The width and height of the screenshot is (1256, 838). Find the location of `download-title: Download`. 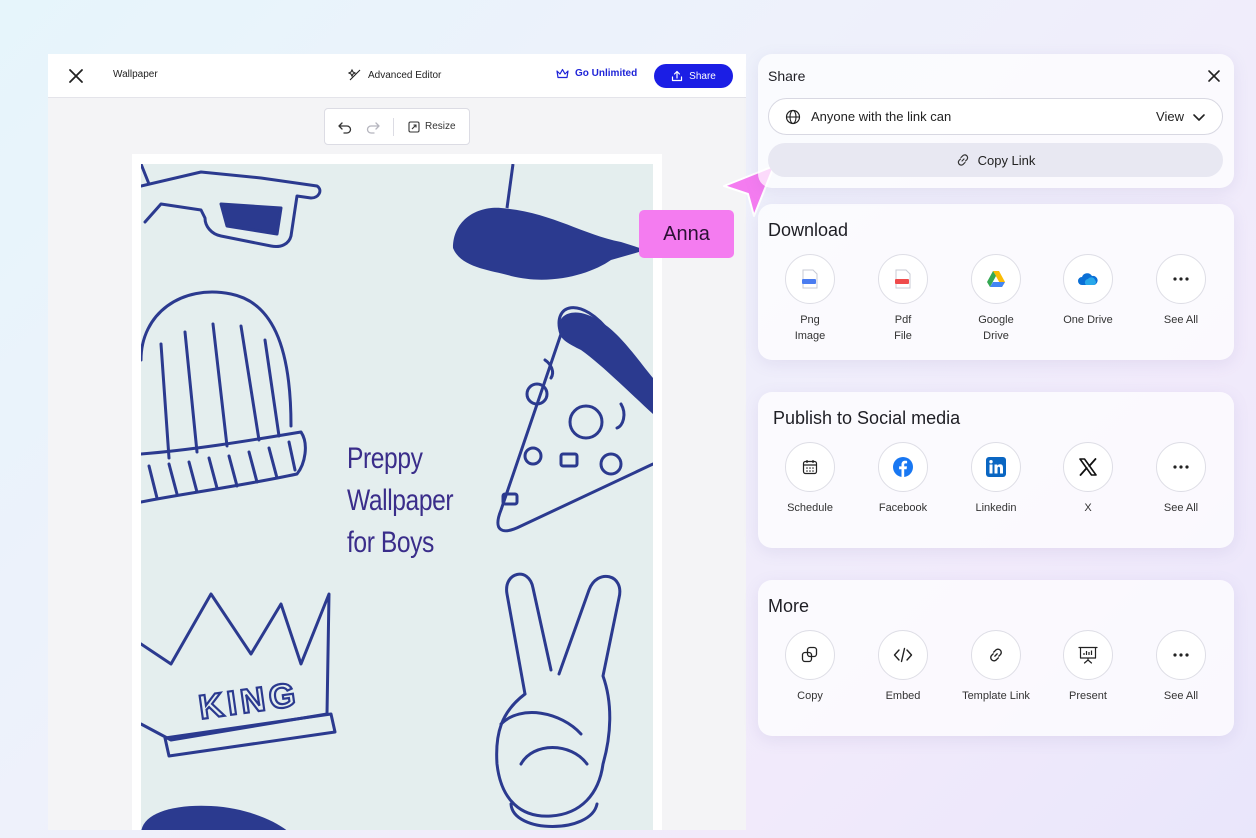

download-title: Download is located at coordinates (808, 230).